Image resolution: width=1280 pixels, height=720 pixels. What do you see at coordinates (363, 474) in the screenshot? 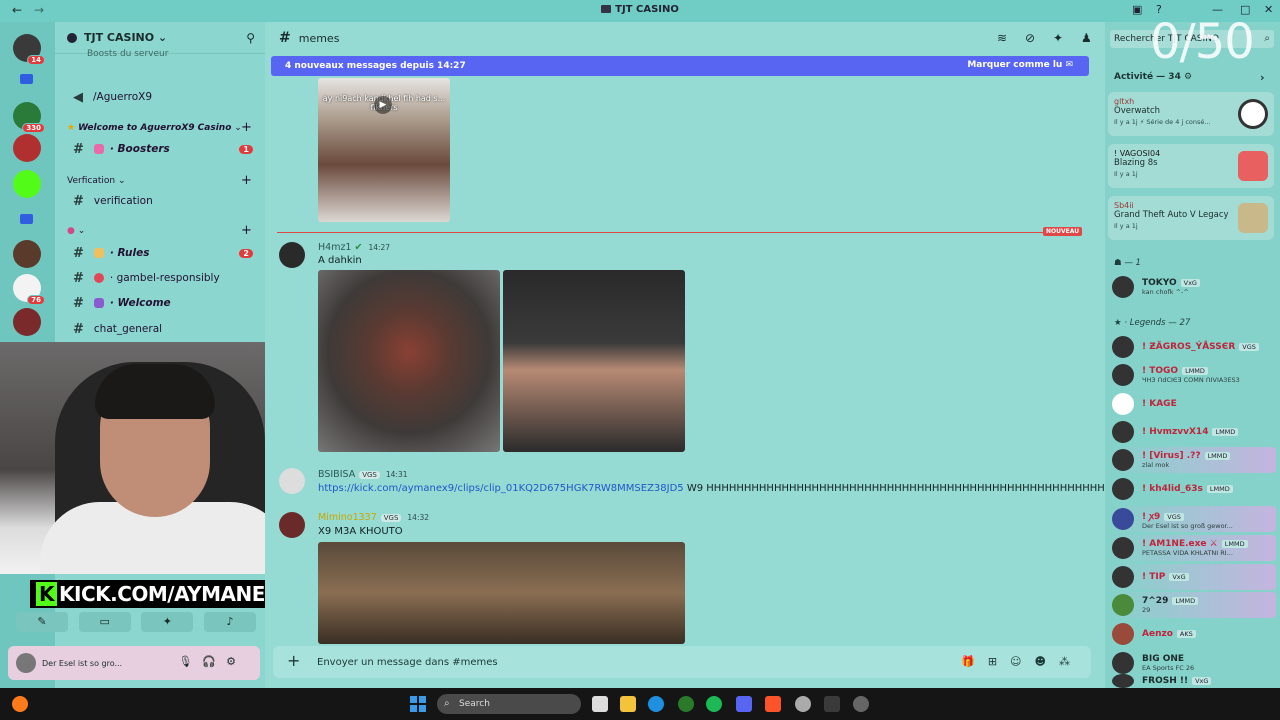
I see `message-author: BSIBISA VGS 14:31` at bounding box center [363, 474].